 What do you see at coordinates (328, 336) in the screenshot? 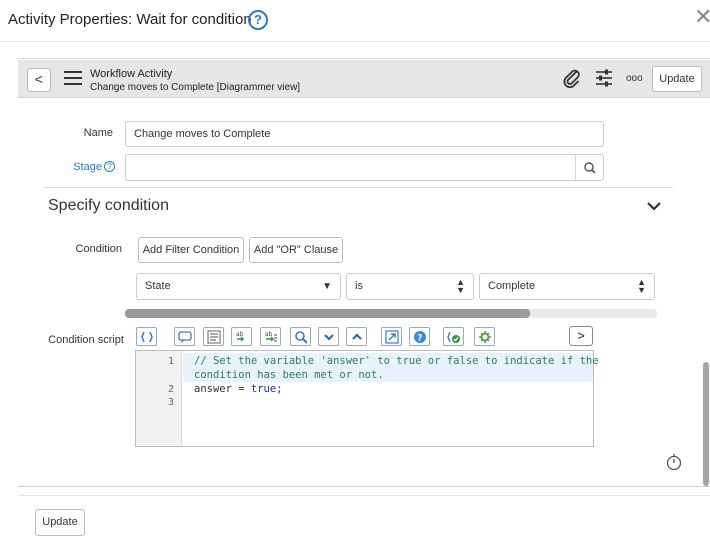
I see `find-next-icon` at bounding box center [328, 336].